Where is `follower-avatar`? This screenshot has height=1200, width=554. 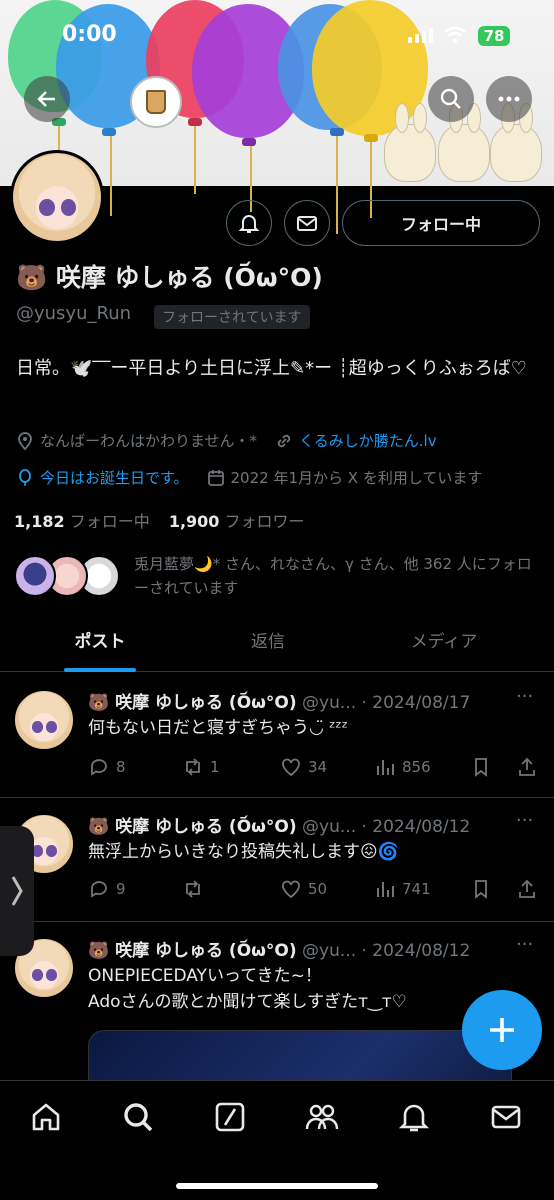 follower-avatar is located at coordinates (35, 576).